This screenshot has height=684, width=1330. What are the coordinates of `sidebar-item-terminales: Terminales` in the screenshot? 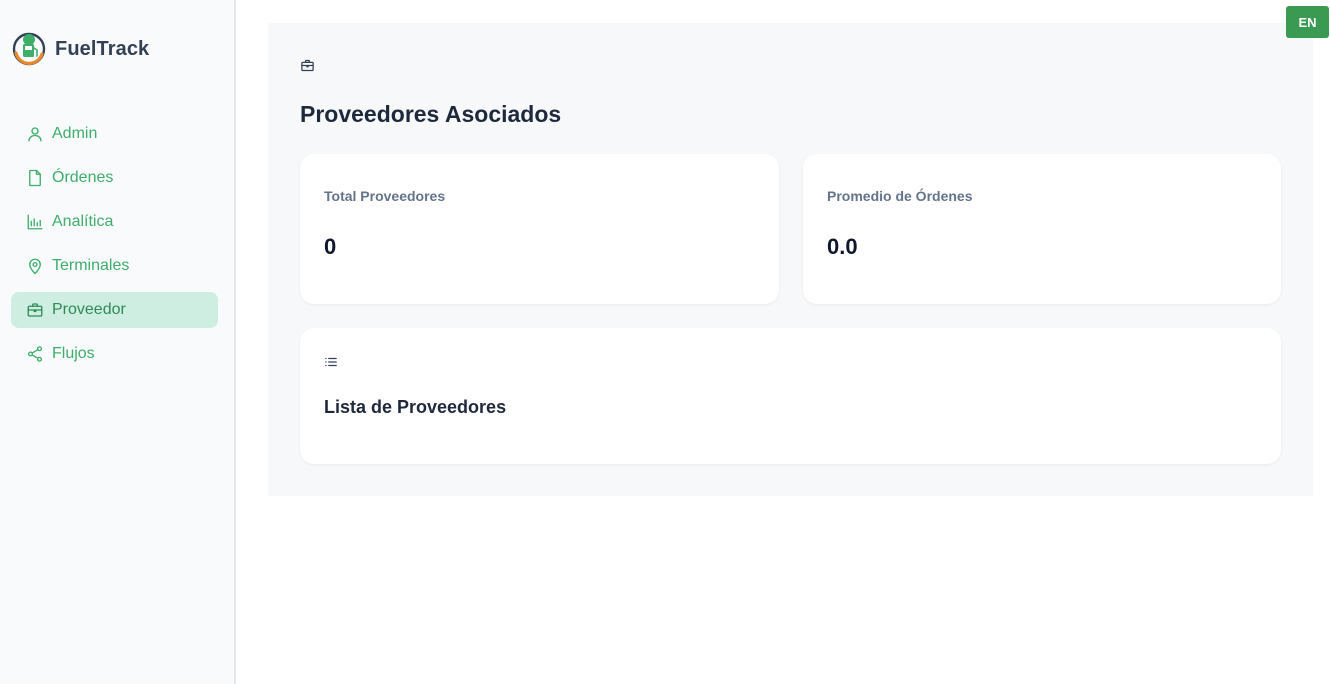 It's located at (114, 266).